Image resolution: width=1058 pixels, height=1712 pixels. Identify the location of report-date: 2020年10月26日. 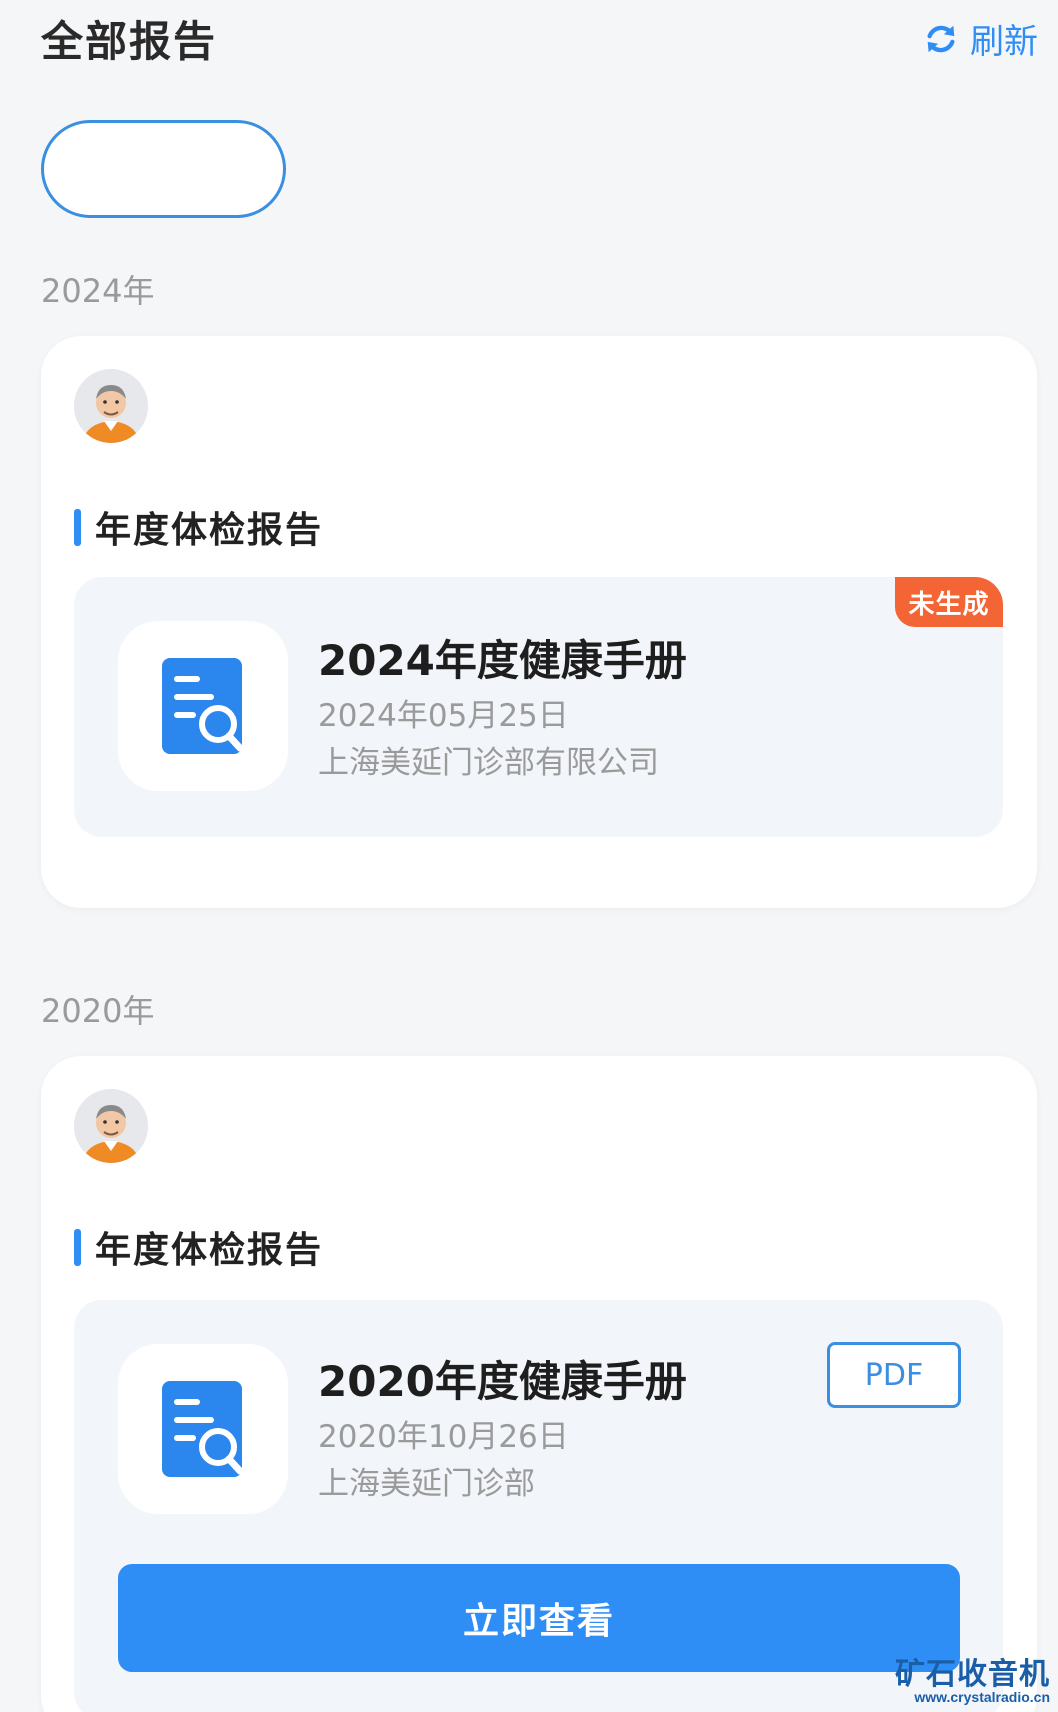
(443, 1437).